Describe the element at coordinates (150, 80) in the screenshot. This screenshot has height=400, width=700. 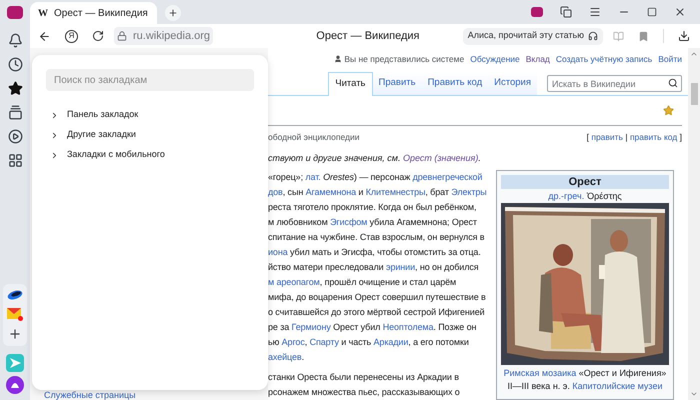
I see `bookmark-search-field: Поиск по закладкам` at that location.